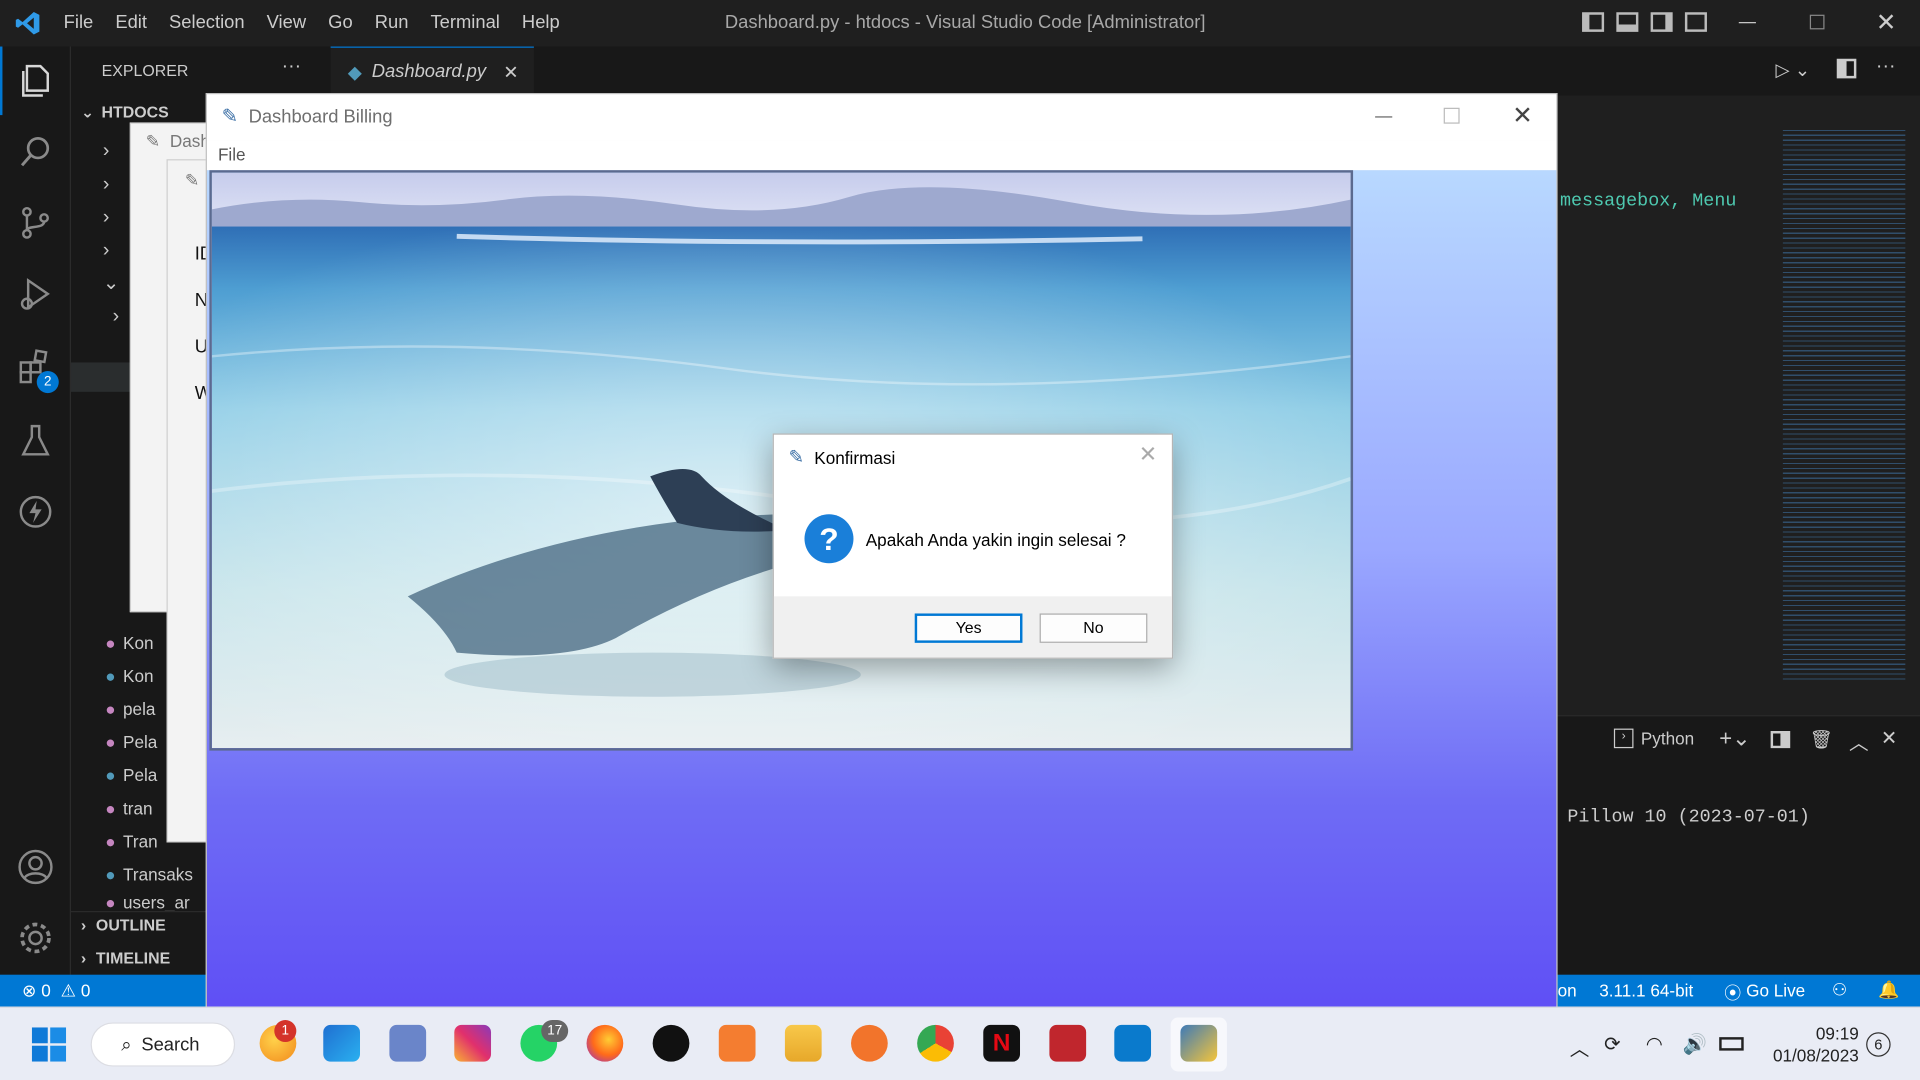  Describe the element at coordinates (126, 1044) in the screenshot. I see `search-icon: ⌕` at that location.